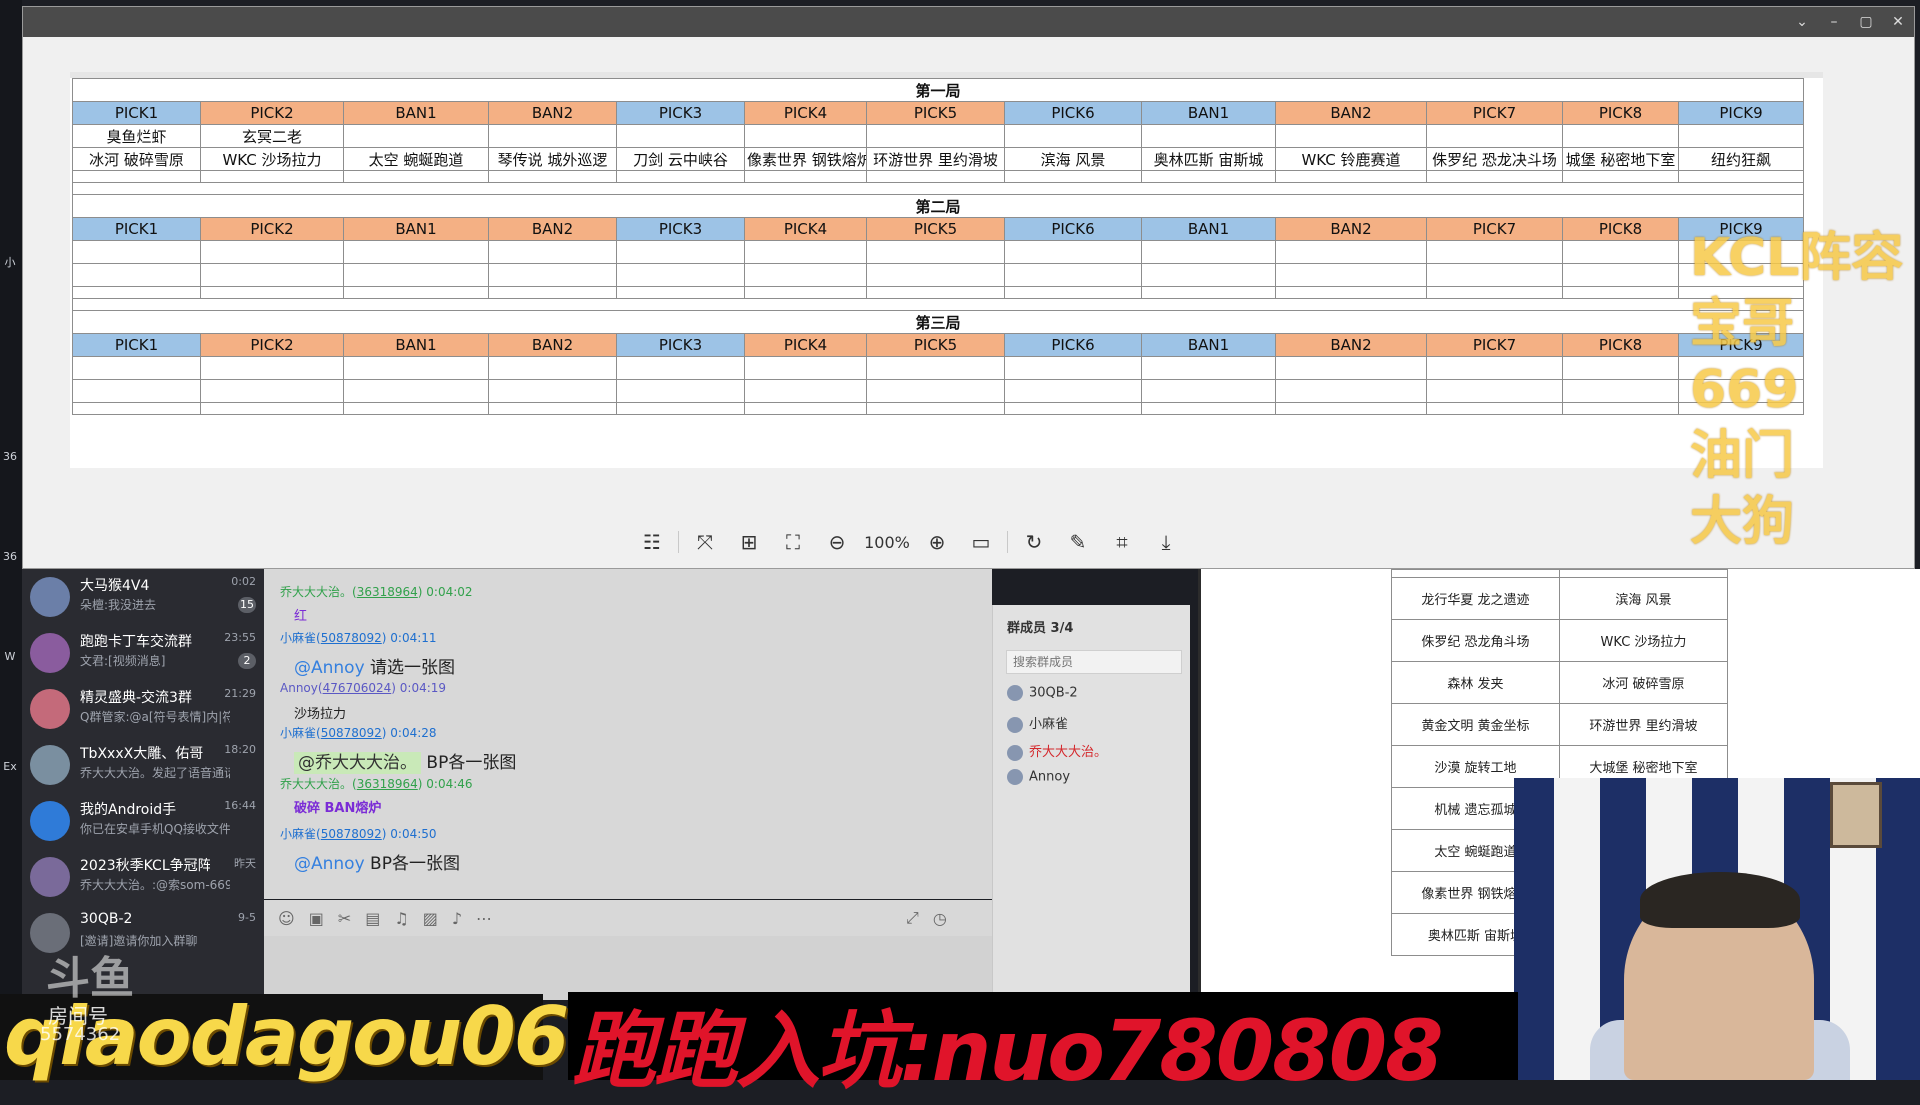  I want to click on crop-icon: ⌗, so click(1122, 542).